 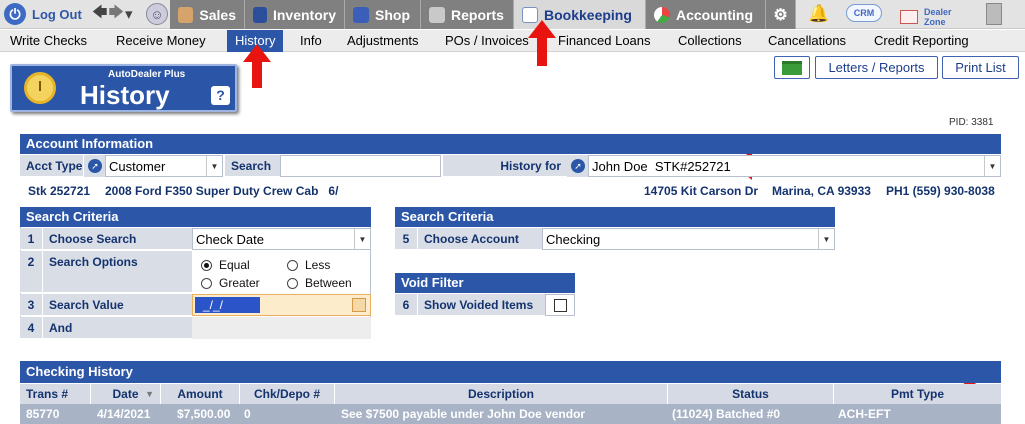 What do you see at coordinates (510, 372) in the screenshot?
I see `checking-history-header: Checking History` at bounding box center [510, 372].